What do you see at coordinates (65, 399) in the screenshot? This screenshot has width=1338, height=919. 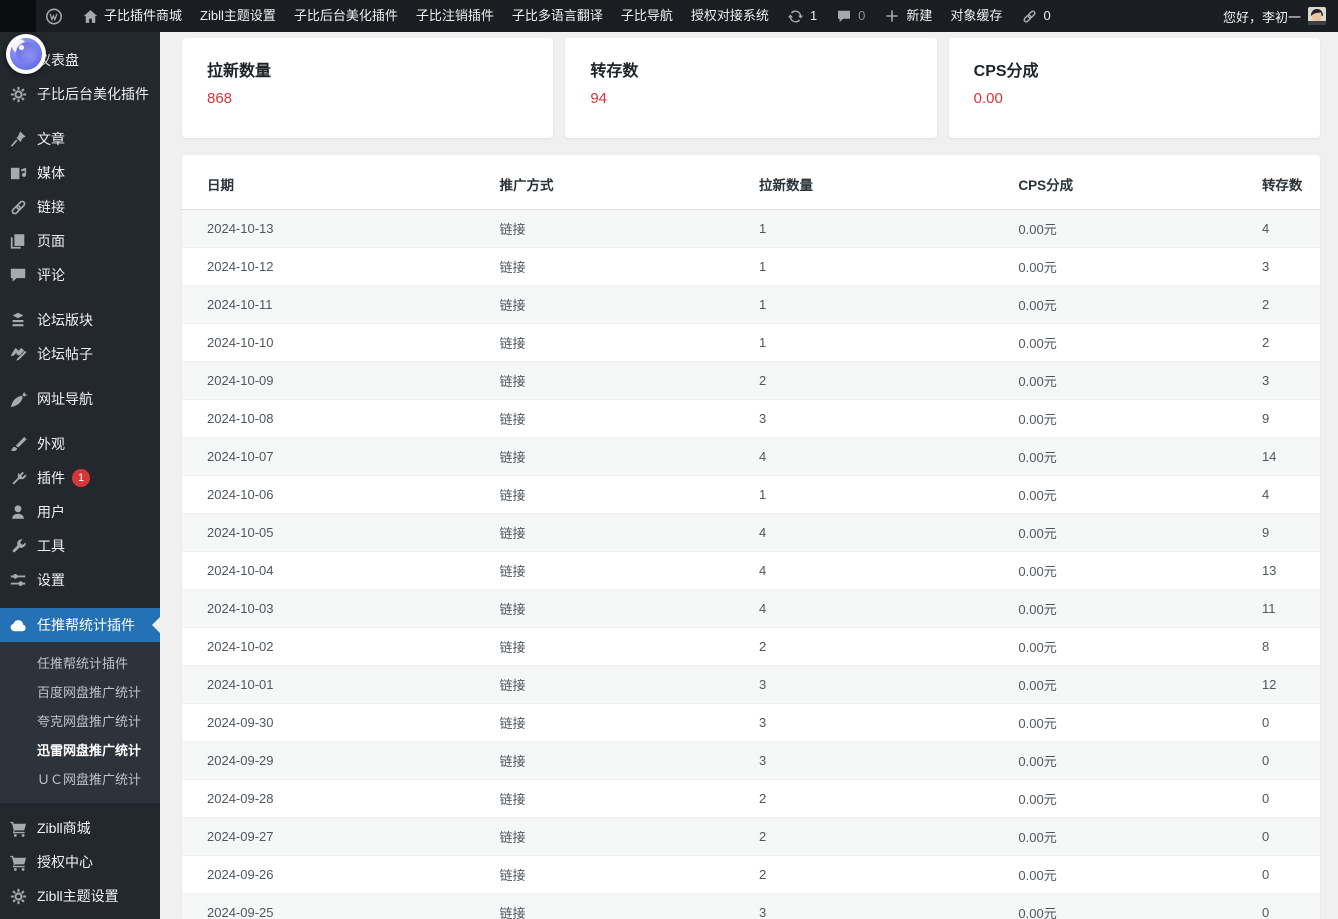 I see `sidebar-label: 网址导航` at bounding box center [65, 399].